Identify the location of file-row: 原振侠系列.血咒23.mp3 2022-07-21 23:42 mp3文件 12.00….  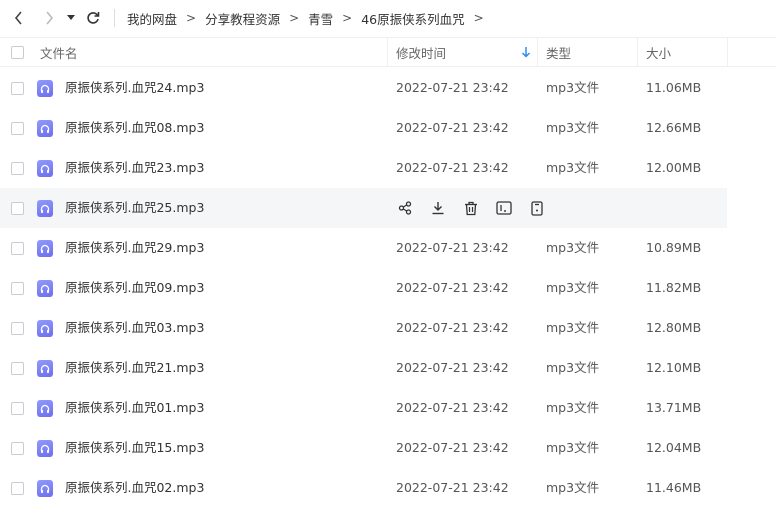
(388, 168).